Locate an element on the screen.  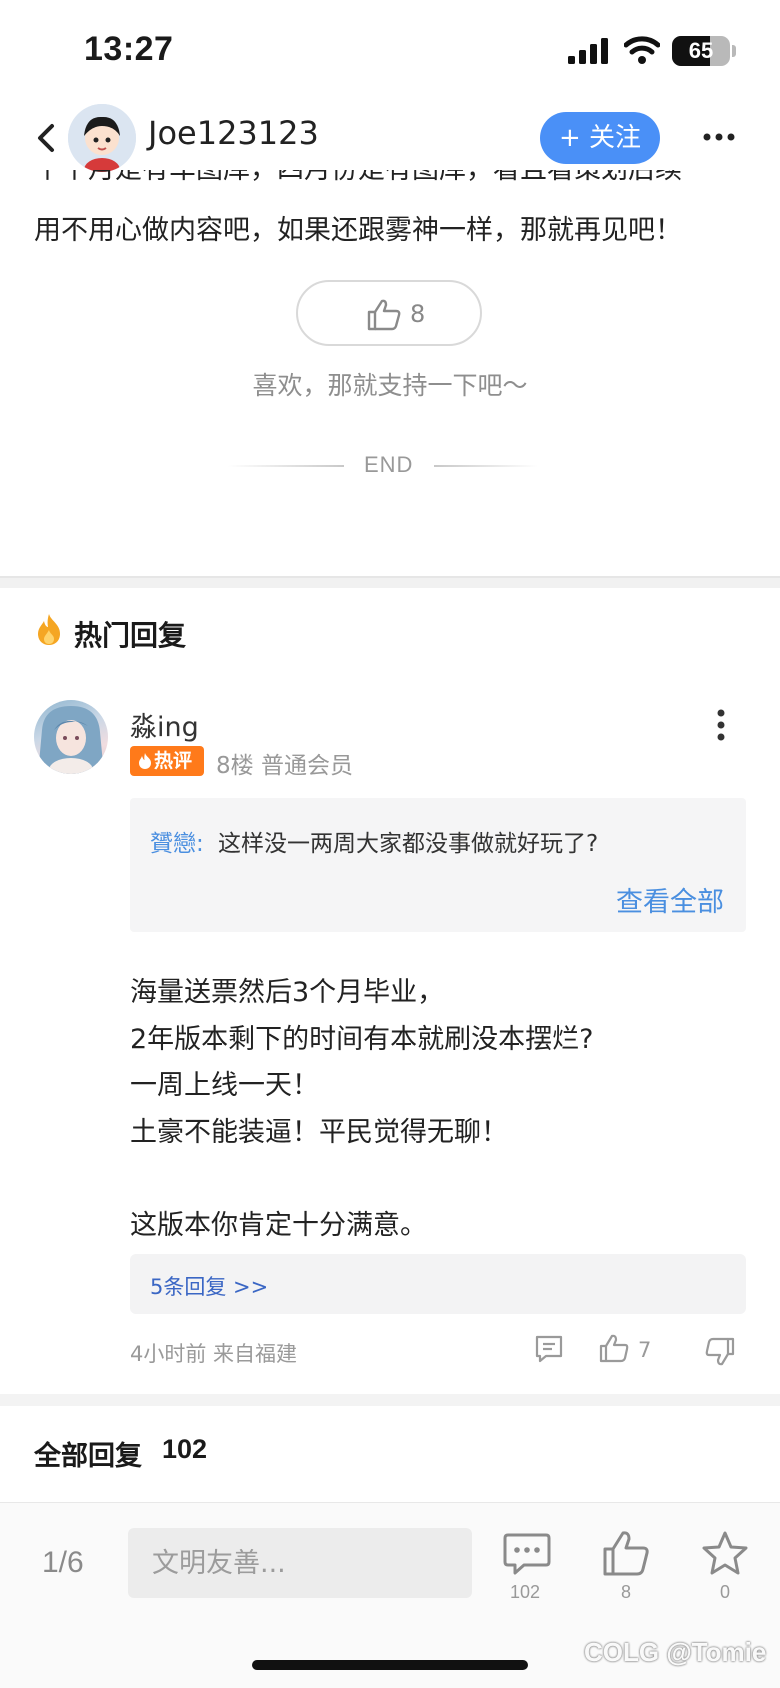
cellular-signal-icon is located at coordinates (588, 51).